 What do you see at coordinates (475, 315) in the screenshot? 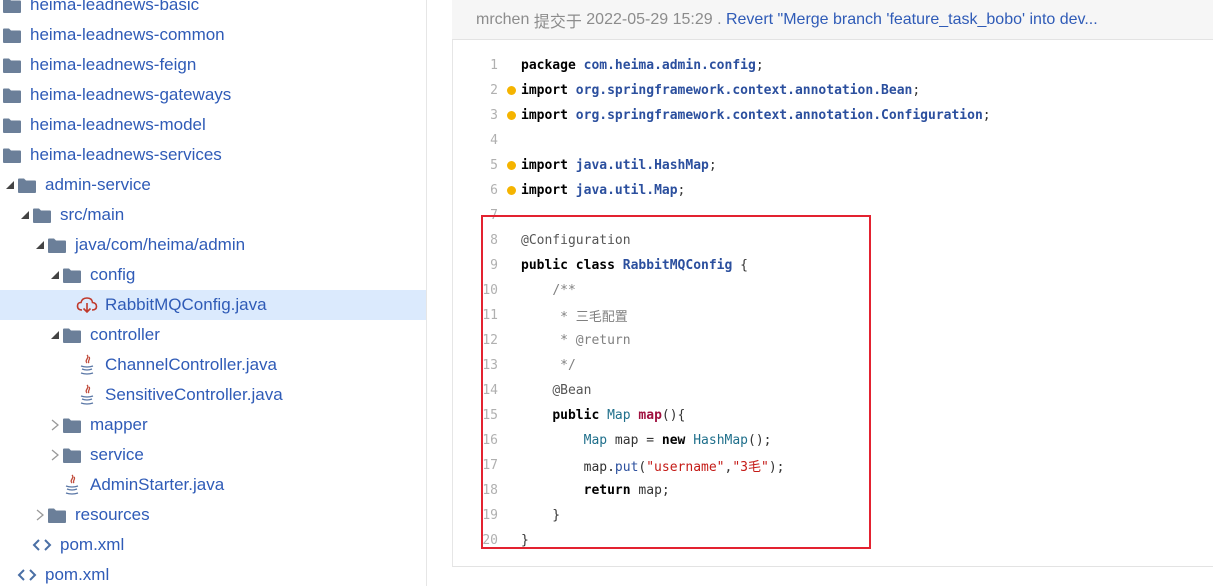
I see `line-number: 11` at bounding box center [475, 315].